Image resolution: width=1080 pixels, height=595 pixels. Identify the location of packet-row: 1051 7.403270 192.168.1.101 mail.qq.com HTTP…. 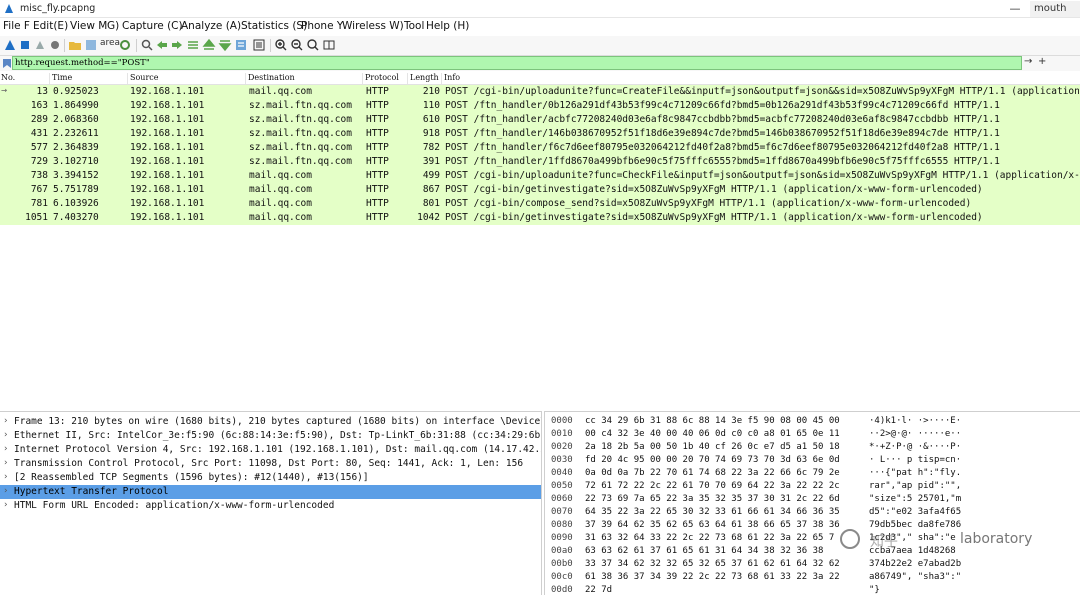
(540, 218).